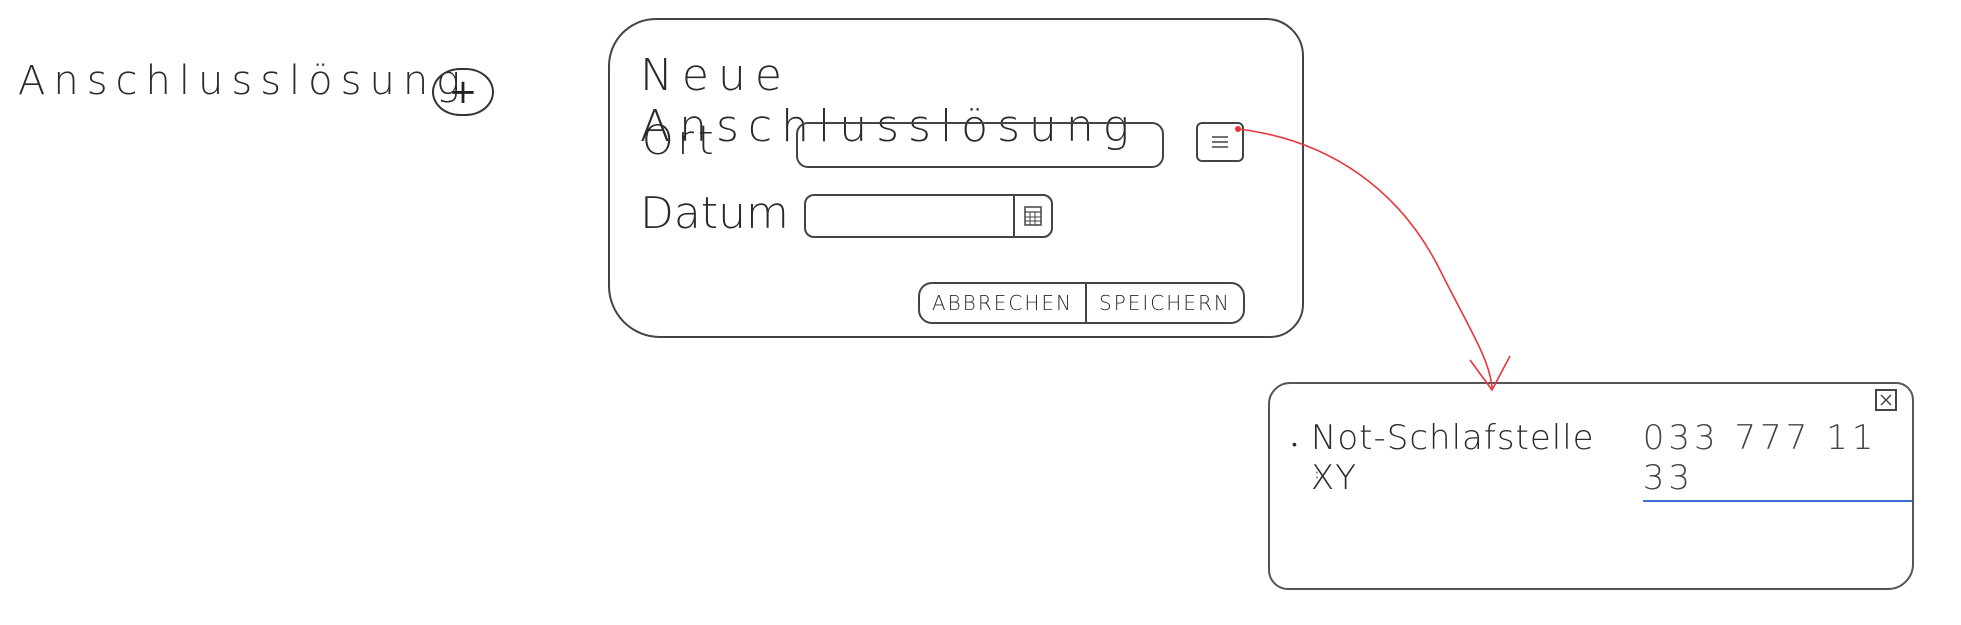 This screenshot has height=625, width=1961. What do you see at coordinates (714, 213) in the screenshot?
I see `datum-label: Datum` at bounding box center [714, 213].